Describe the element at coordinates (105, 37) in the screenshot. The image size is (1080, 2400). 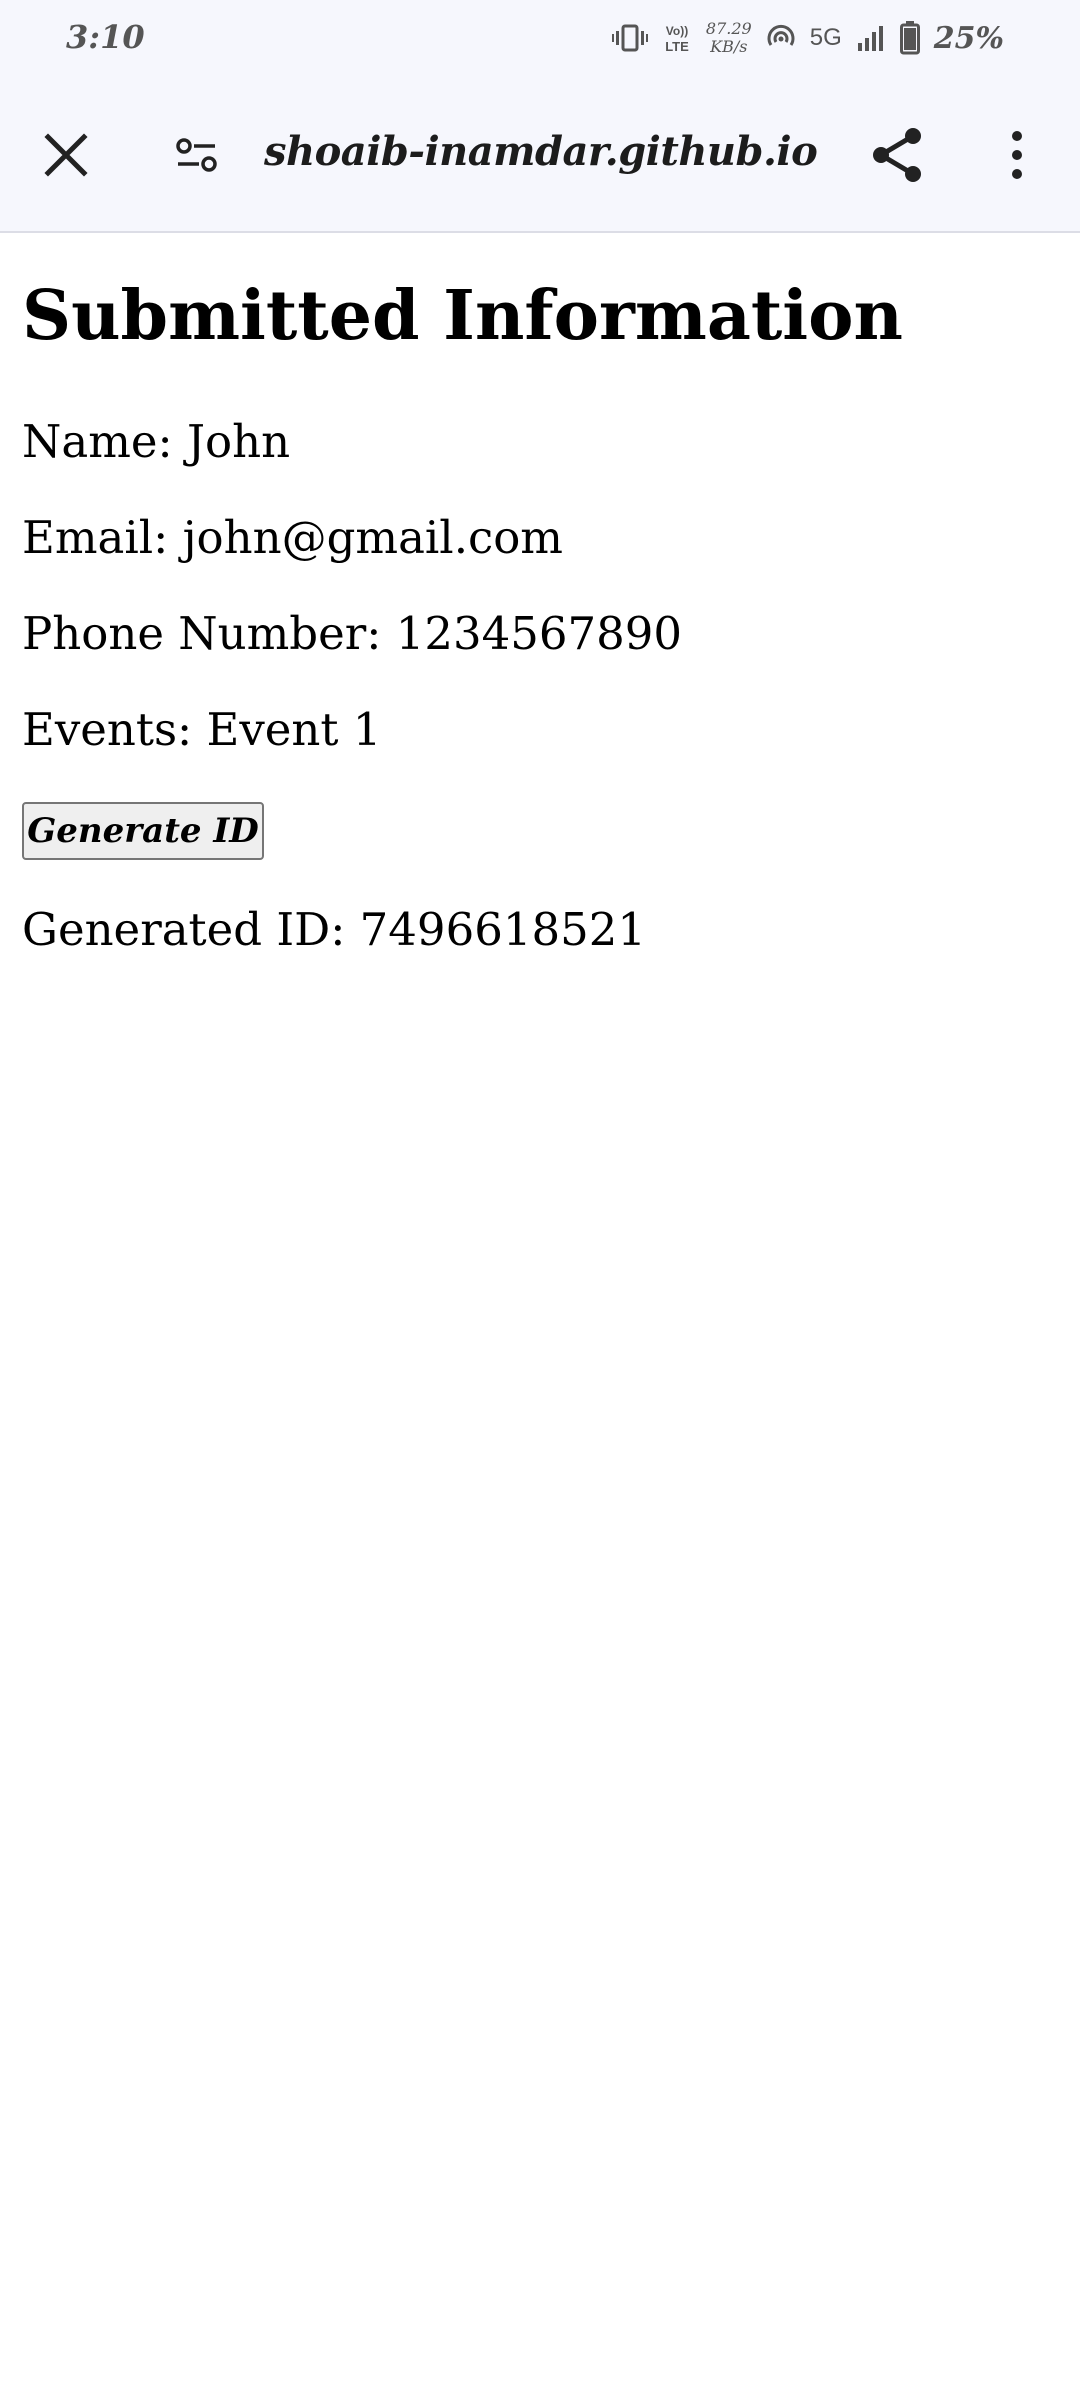
I see `status-time: 3:10` at that location.